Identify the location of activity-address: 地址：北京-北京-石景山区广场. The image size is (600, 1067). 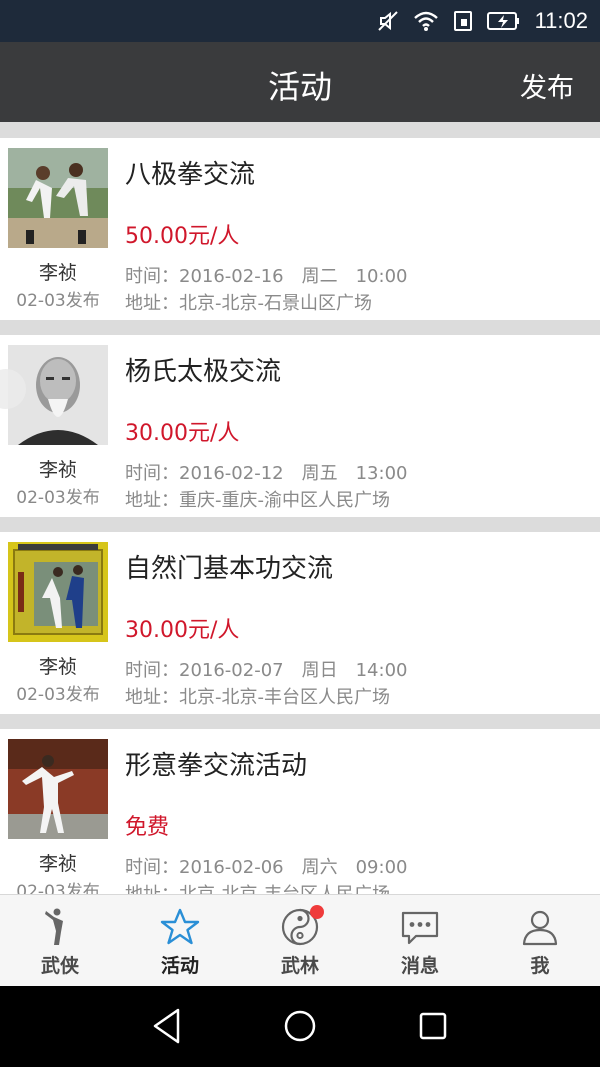
(248, 302).